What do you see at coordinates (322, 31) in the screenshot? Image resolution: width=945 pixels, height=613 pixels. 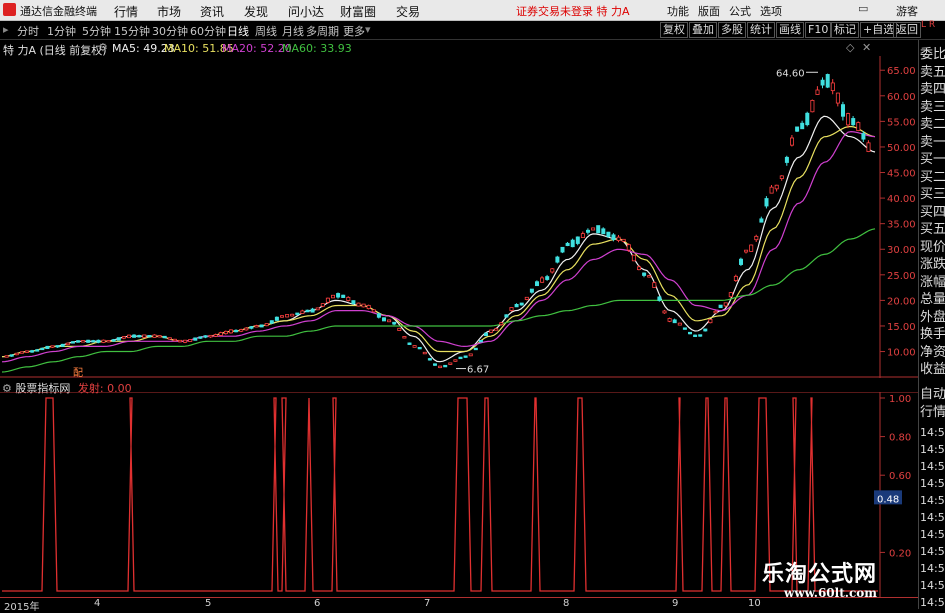 I see `period-tab: 多周期` at bounding box center [322, 31].